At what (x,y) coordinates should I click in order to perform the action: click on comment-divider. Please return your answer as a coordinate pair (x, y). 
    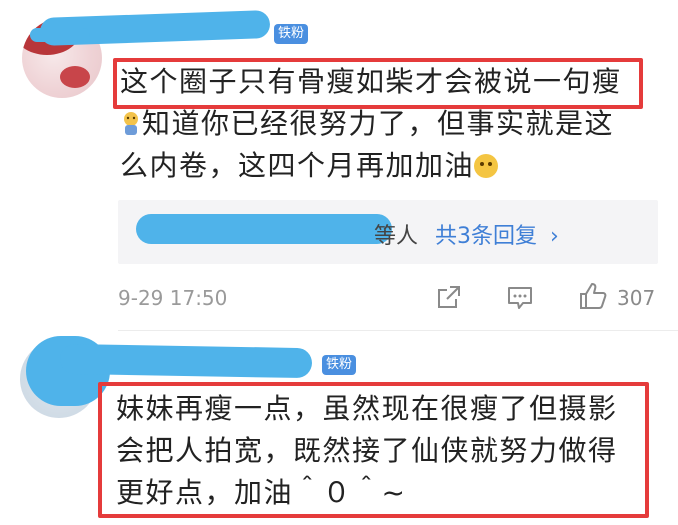
    Looking at the image, I should click on (398, 330).